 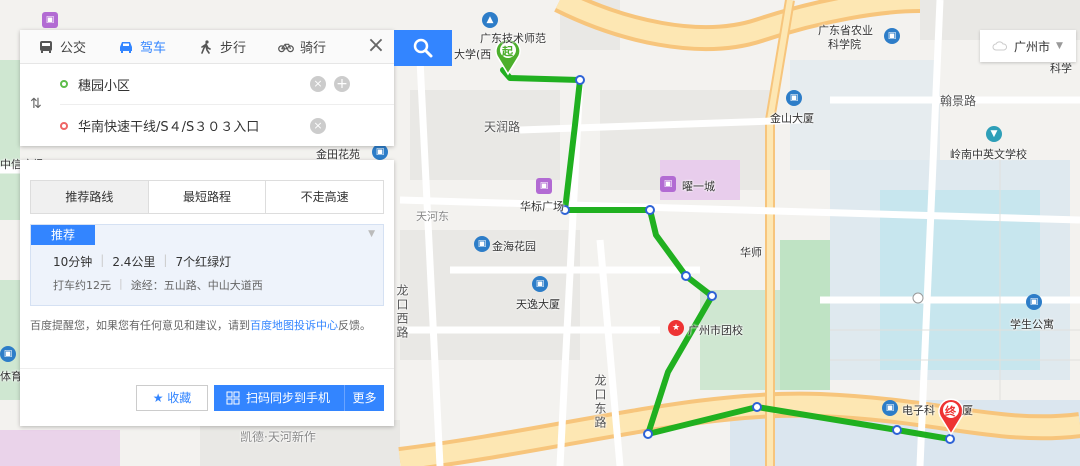 I want to click on tip-prefix: 百度提醒您，如果您有任何意见和建议，请到, so click(x=140, y=325).